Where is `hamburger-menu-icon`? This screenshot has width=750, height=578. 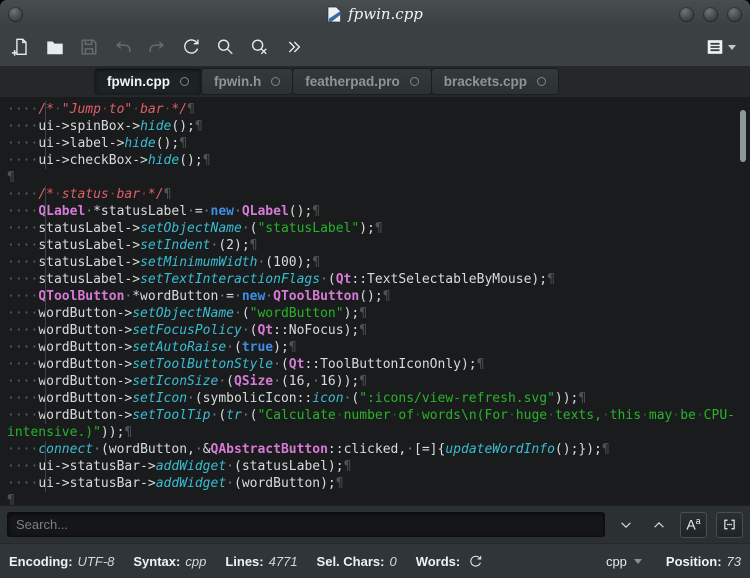 hamburger-menu-icon is located at coordinates (715, 47).